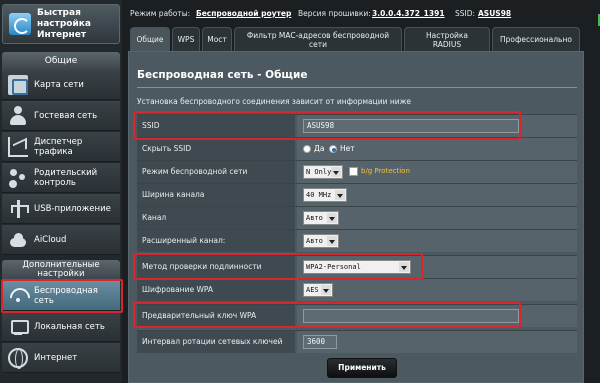  I want to click on hide-ssid-row: Скрыть SSID Да Нет, so click(357, 148).